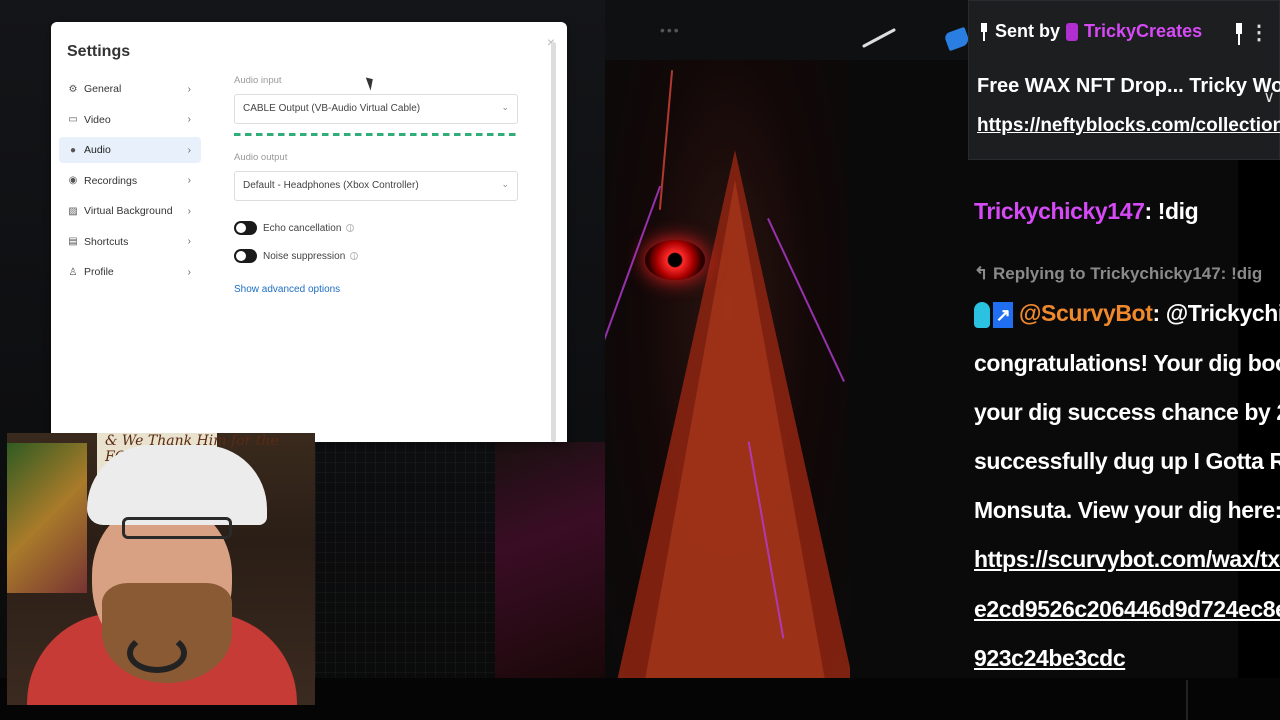  I want to click on gear-icon: ⚙, so click(73, 89).